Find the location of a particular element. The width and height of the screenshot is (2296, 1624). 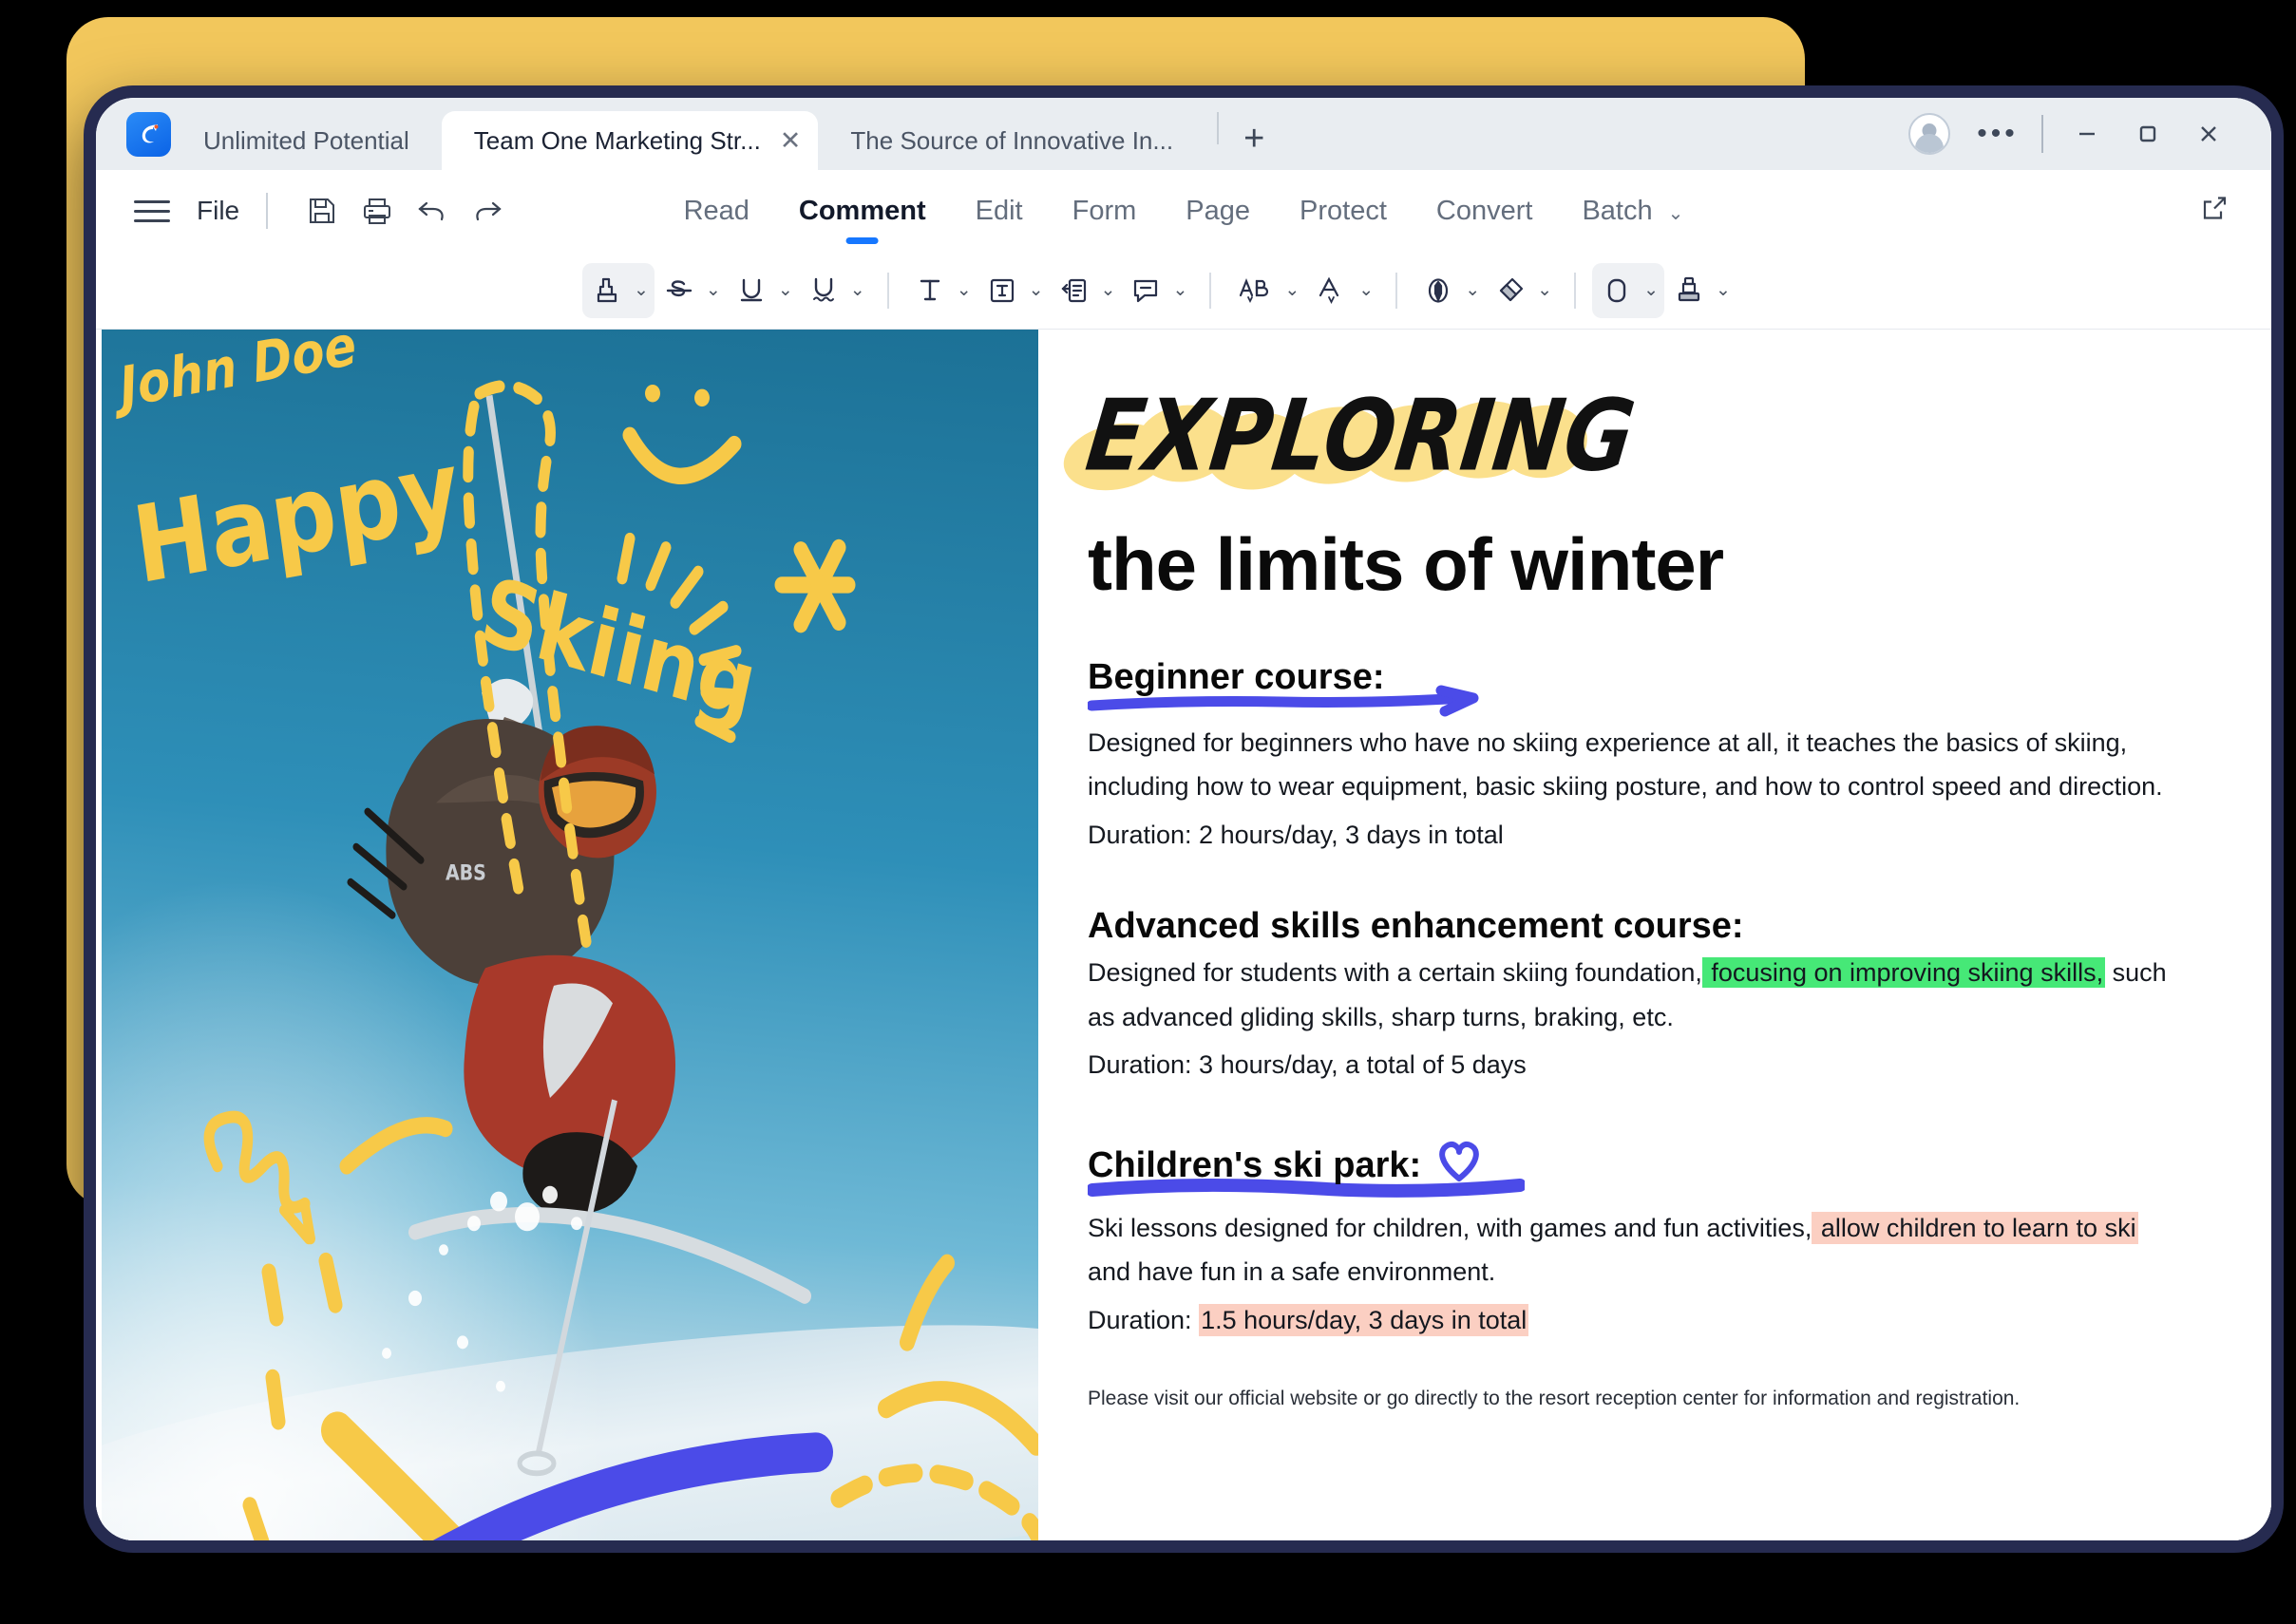

tab-team-one-marketing: Team One Marketing Str... ✕ is located at coordinates (630, 140).